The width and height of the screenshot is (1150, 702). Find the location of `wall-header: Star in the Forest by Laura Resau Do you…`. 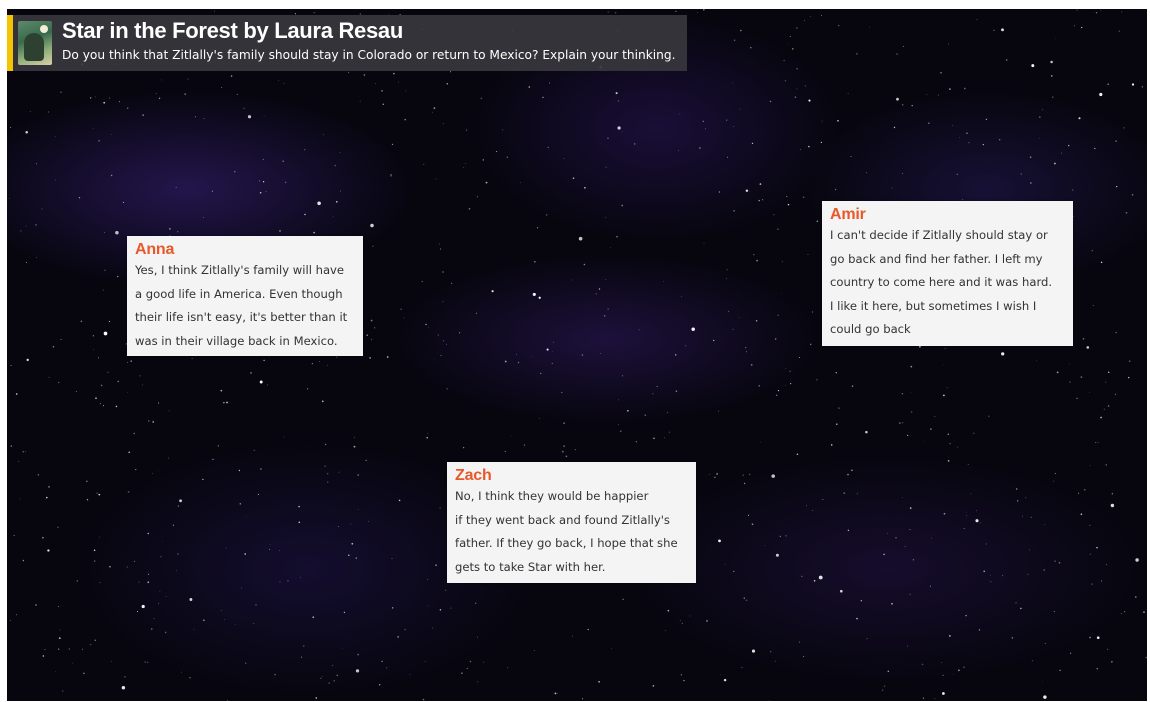

wall-header: Star in the Forest by Laura Resau Do you… is located at coordinates (347, 43).